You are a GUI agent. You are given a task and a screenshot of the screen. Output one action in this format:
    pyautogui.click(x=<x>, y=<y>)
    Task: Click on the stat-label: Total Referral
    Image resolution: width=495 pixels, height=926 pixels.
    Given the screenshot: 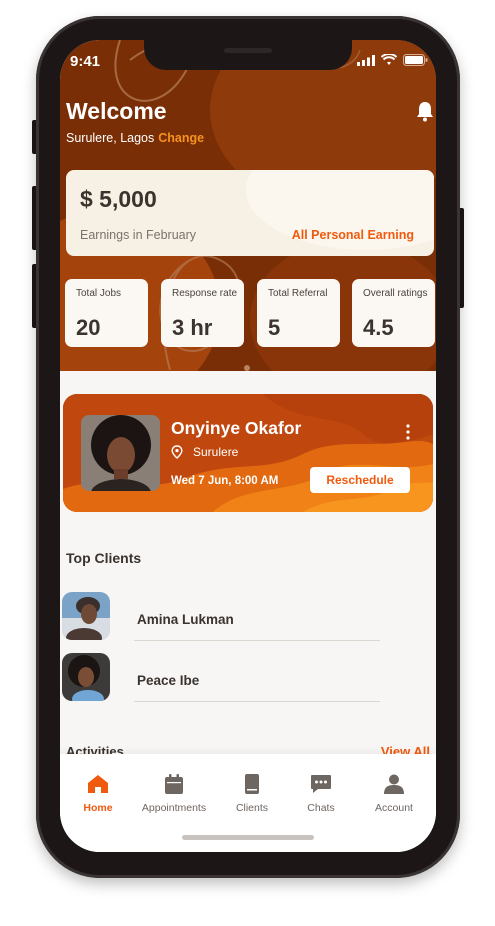 What is the action you would take?
    pyautogui.click(x=298, y=293)
    